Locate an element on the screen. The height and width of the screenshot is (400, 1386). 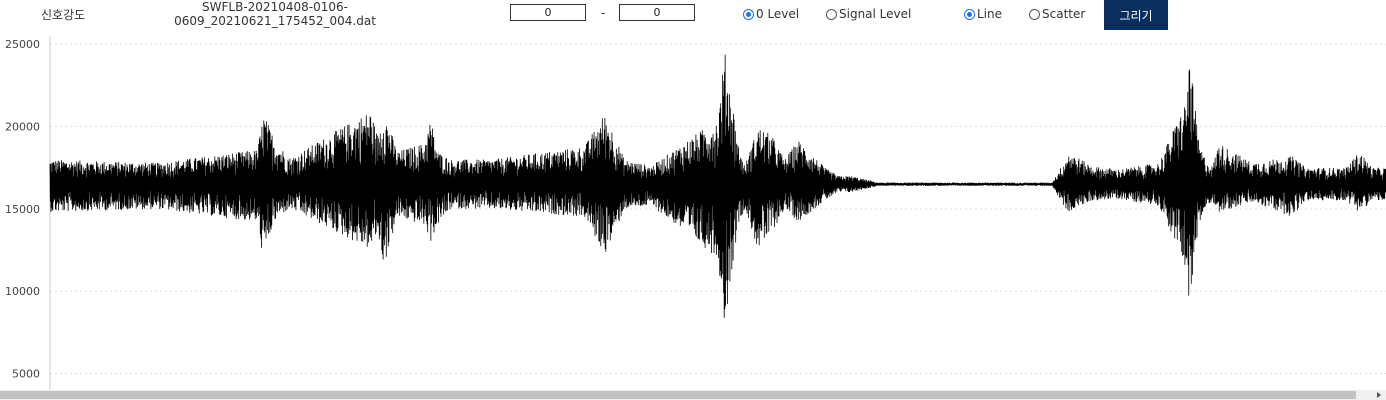
signal-strength-label: 신호강도 is located at coordinates (63, 15).